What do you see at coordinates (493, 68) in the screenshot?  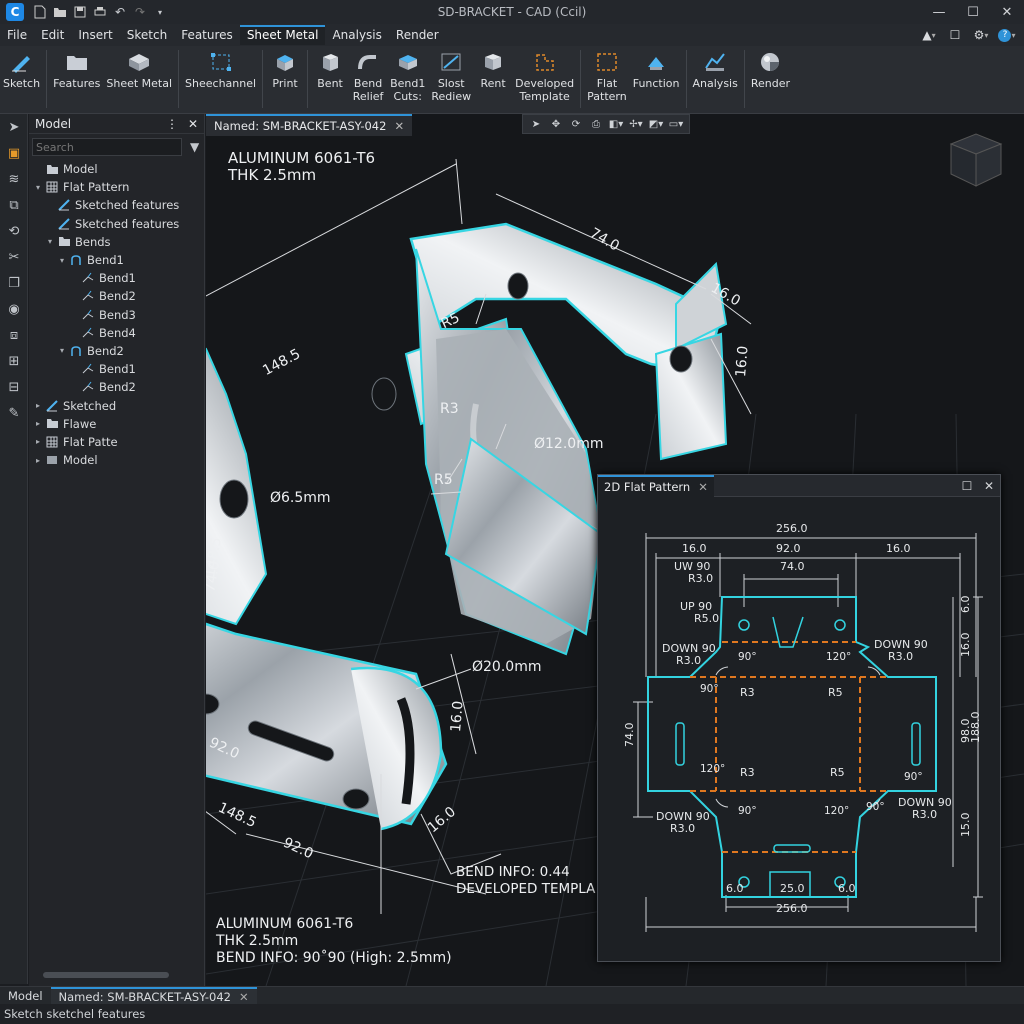 I see `ribbon-rent-button: Rent` at bounding box center [493, 68].